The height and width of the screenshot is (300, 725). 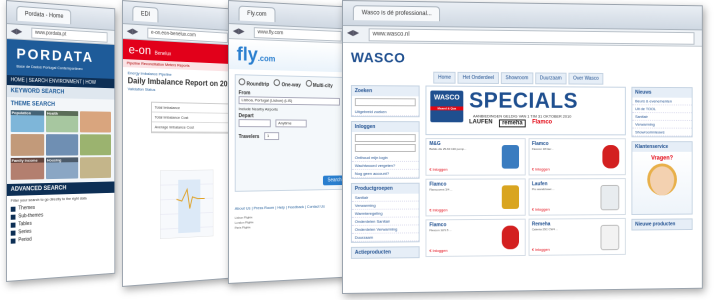 What do you see at coordinates (577, 236) in the screenshot?
I see `product-card: Remeha Calenta 25C CW4 ... € Inloggen` at bounding box center [577, 236].